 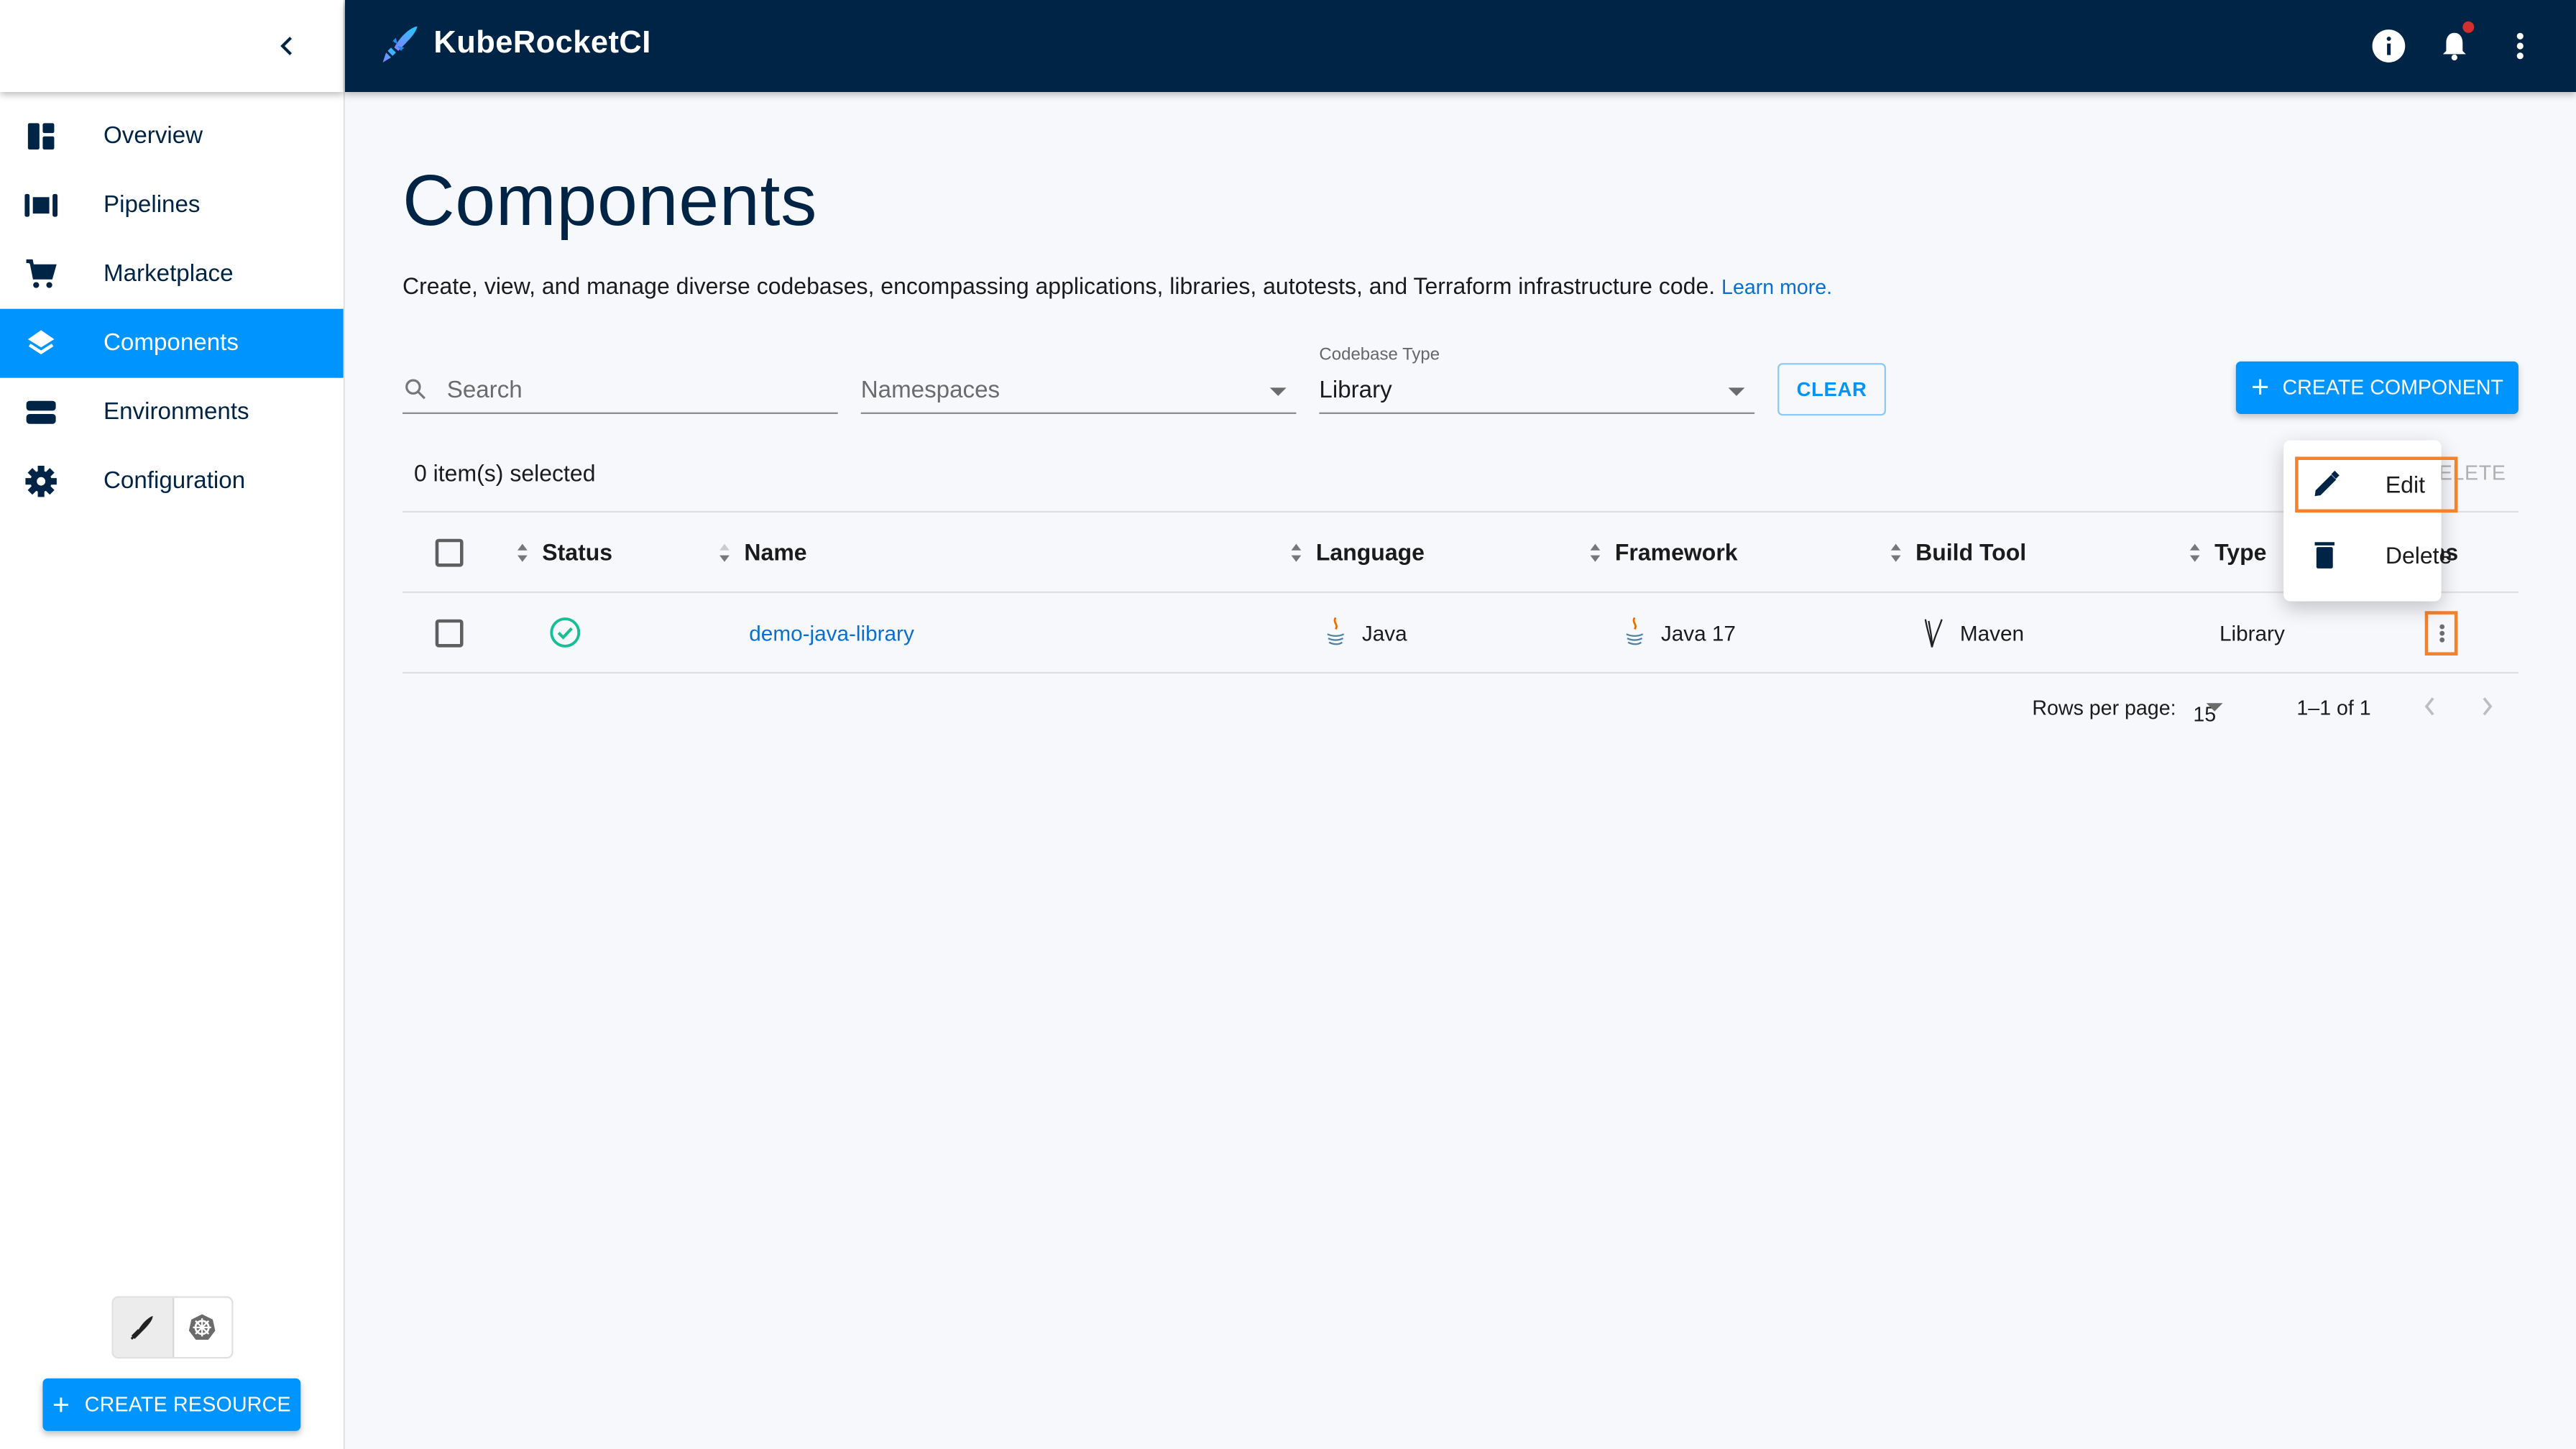 I want to click on notifications-button, so click(x=2454, y=43).